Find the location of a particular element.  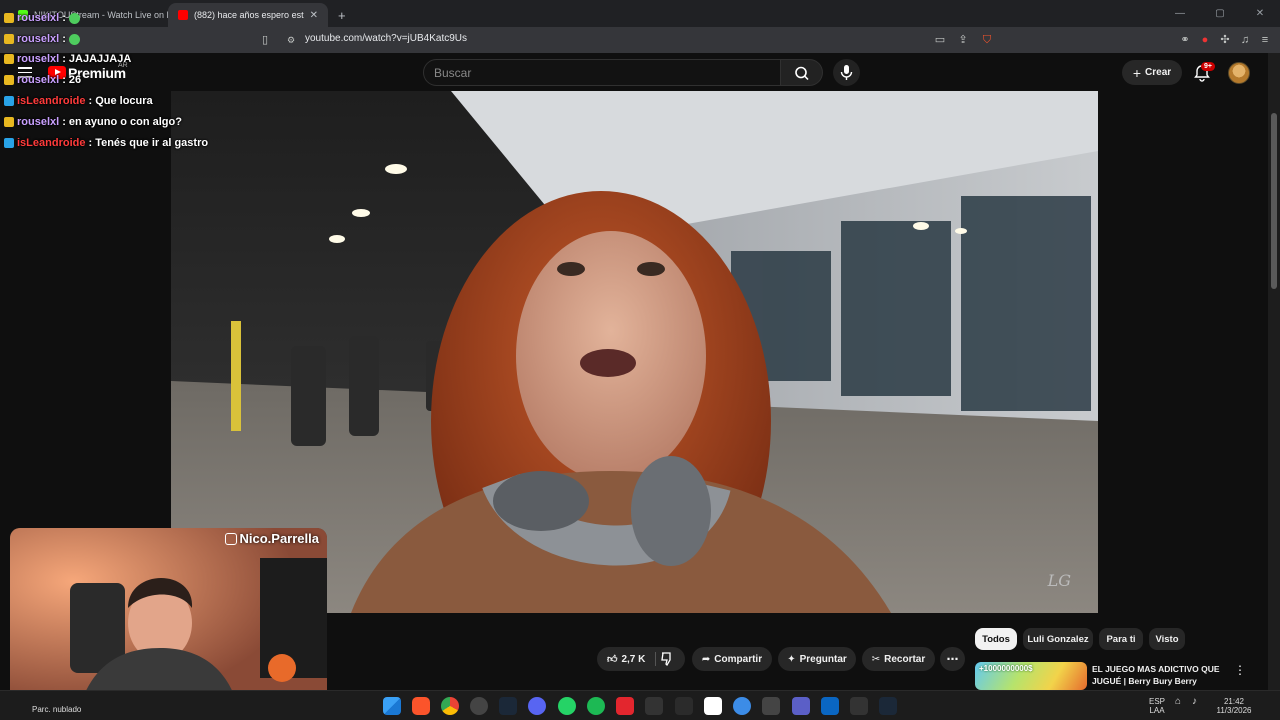

extension-icon: ⚭ is located at coordinates (1185, 40).